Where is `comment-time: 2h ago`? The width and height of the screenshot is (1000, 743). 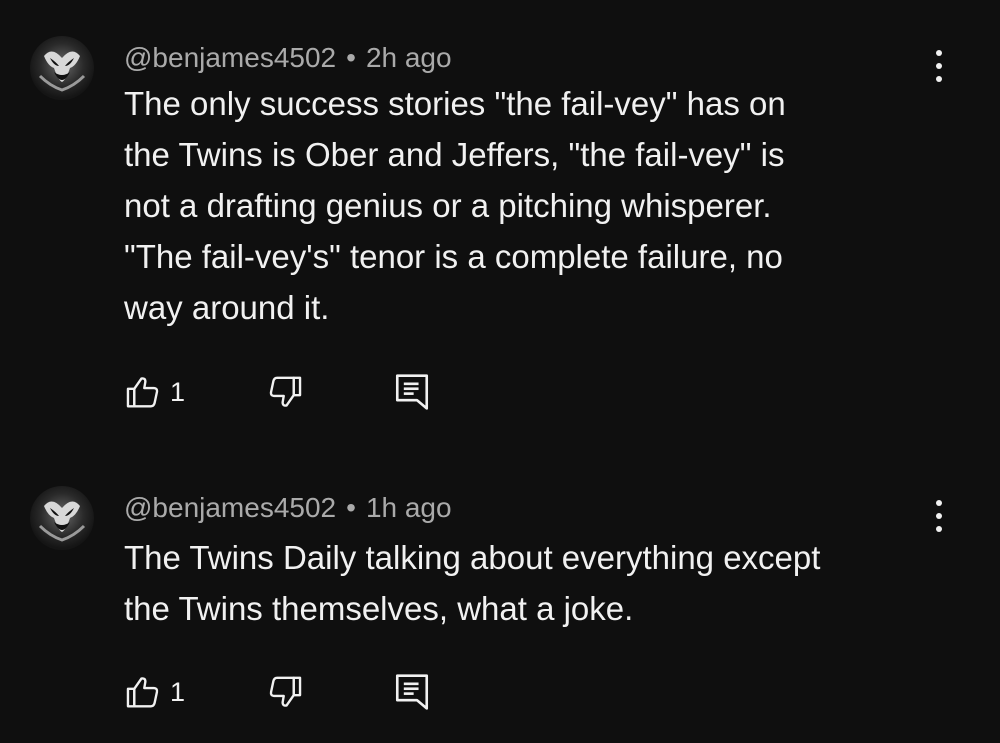 comment-time: 2h ago is located at coordinates (409, 57).